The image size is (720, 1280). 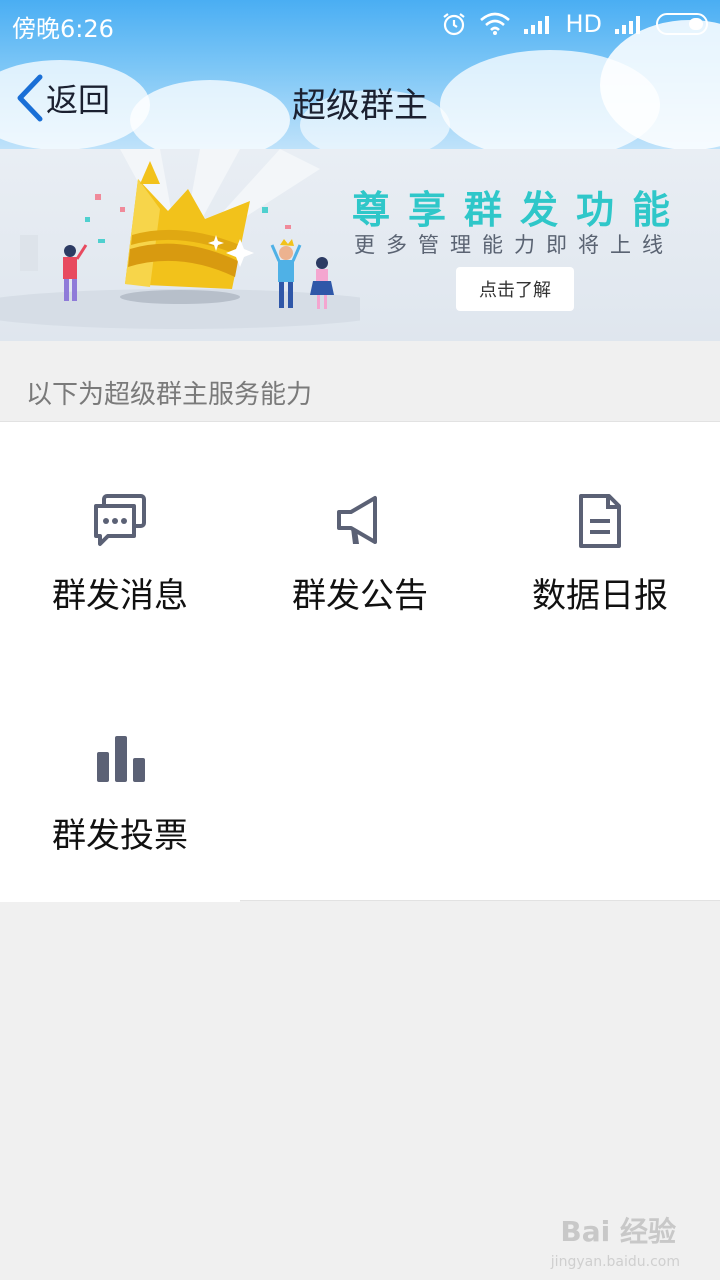 What do you see at coordinates (495, 23) in the screenshot?
I see `wifi-icon` at bounding box center [495, 23].